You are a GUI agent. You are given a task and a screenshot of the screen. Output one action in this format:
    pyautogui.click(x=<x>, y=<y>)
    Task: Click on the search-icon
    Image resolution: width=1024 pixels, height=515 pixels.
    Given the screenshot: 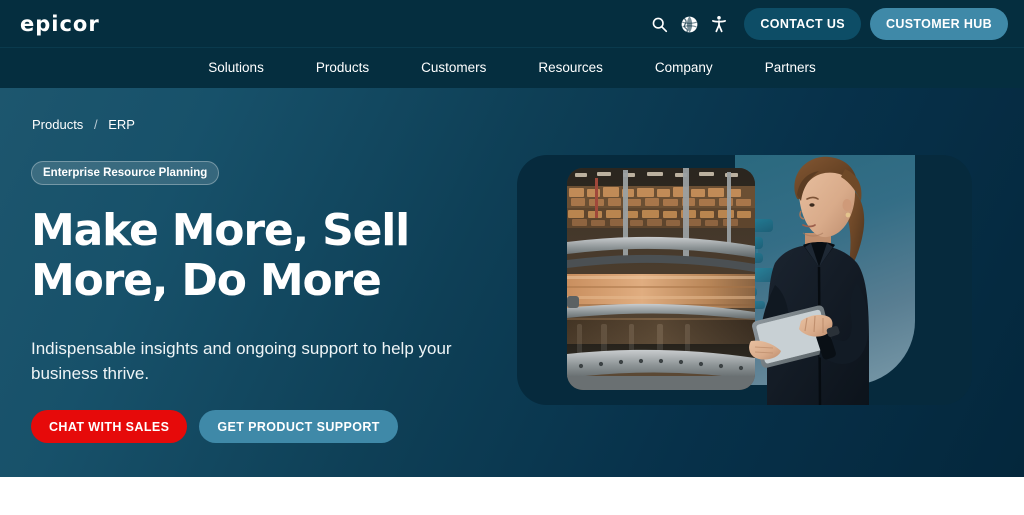 What is the action you would take?
    pyautogui.click(x=659, y=24)
    